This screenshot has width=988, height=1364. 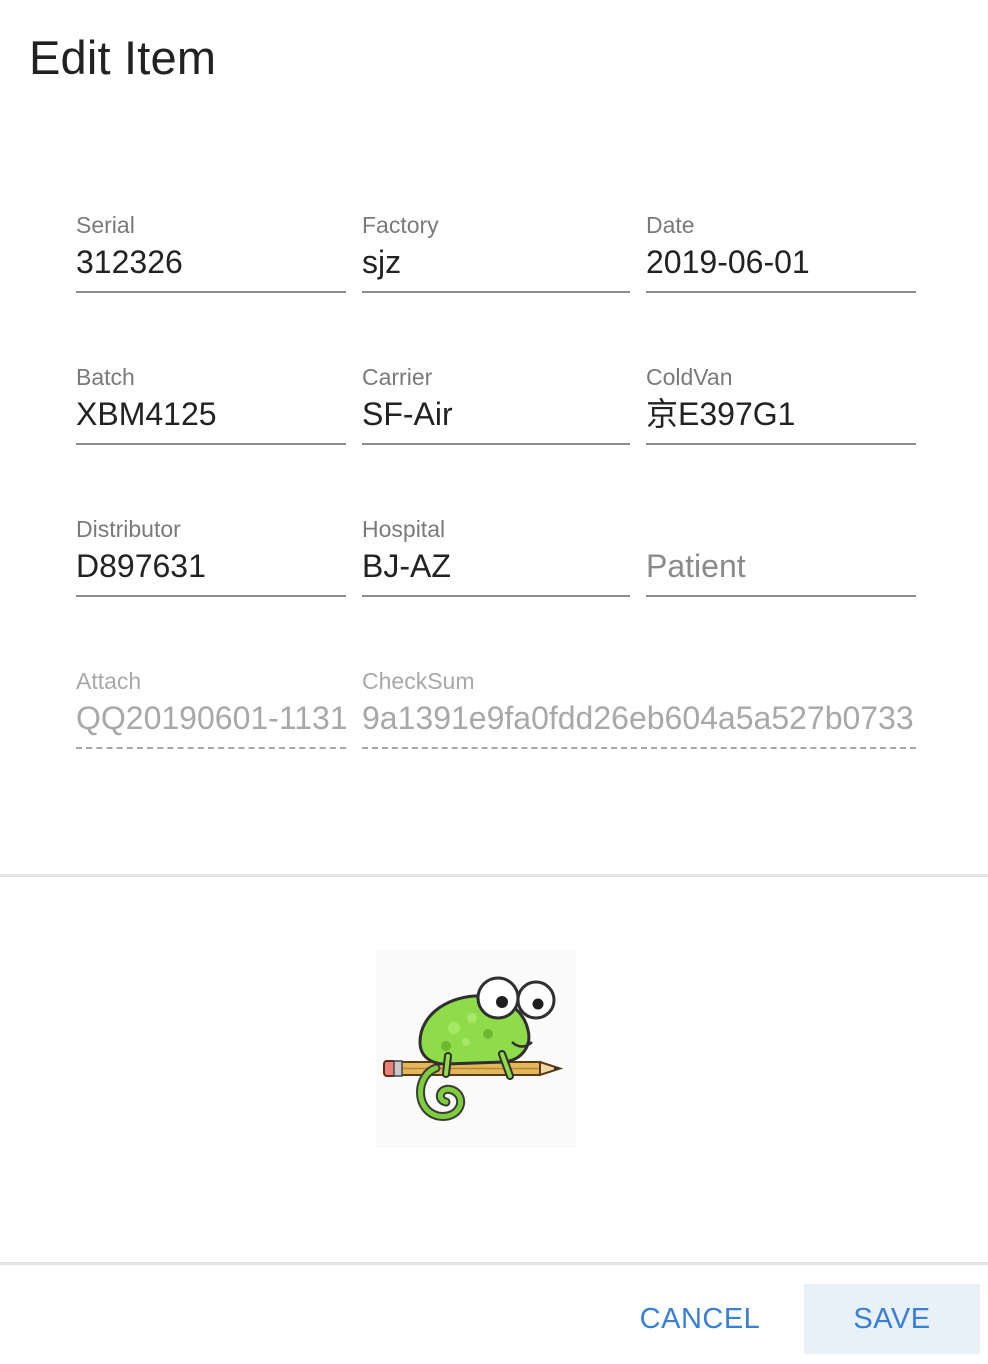 What do you see at coordinates (496, 414) in the screenshot?
I see `carrier-input` at bounding box center [496, 414].